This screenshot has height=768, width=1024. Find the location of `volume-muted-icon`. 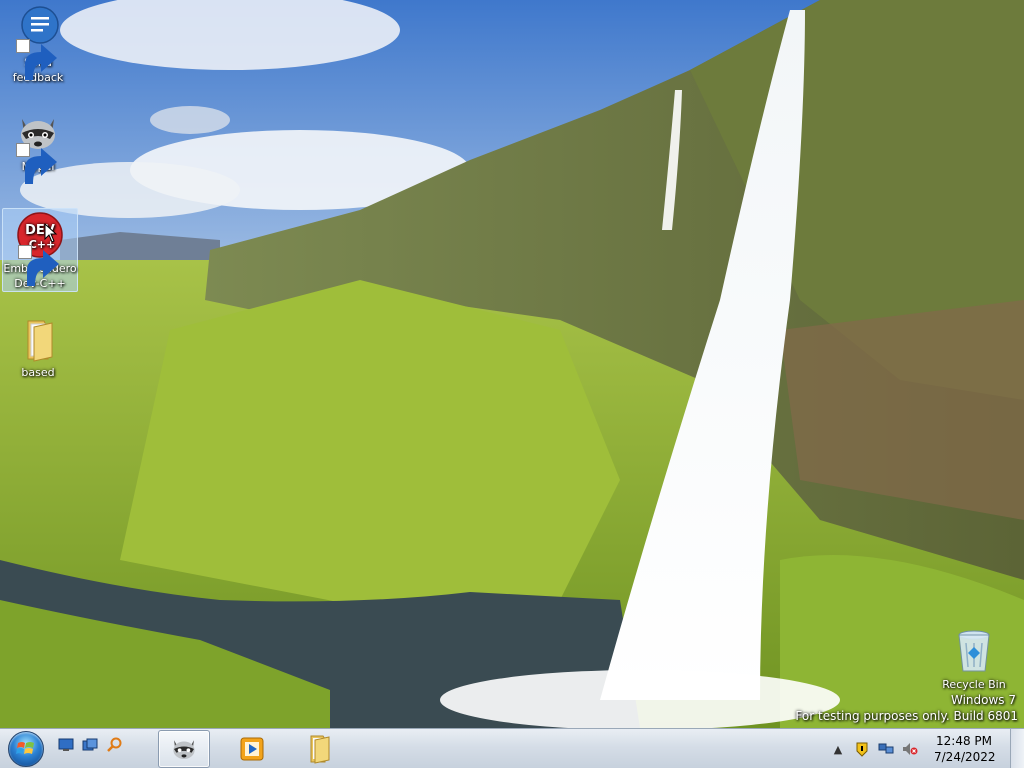

volume-muted-icon is located at coordinates (910, 749).